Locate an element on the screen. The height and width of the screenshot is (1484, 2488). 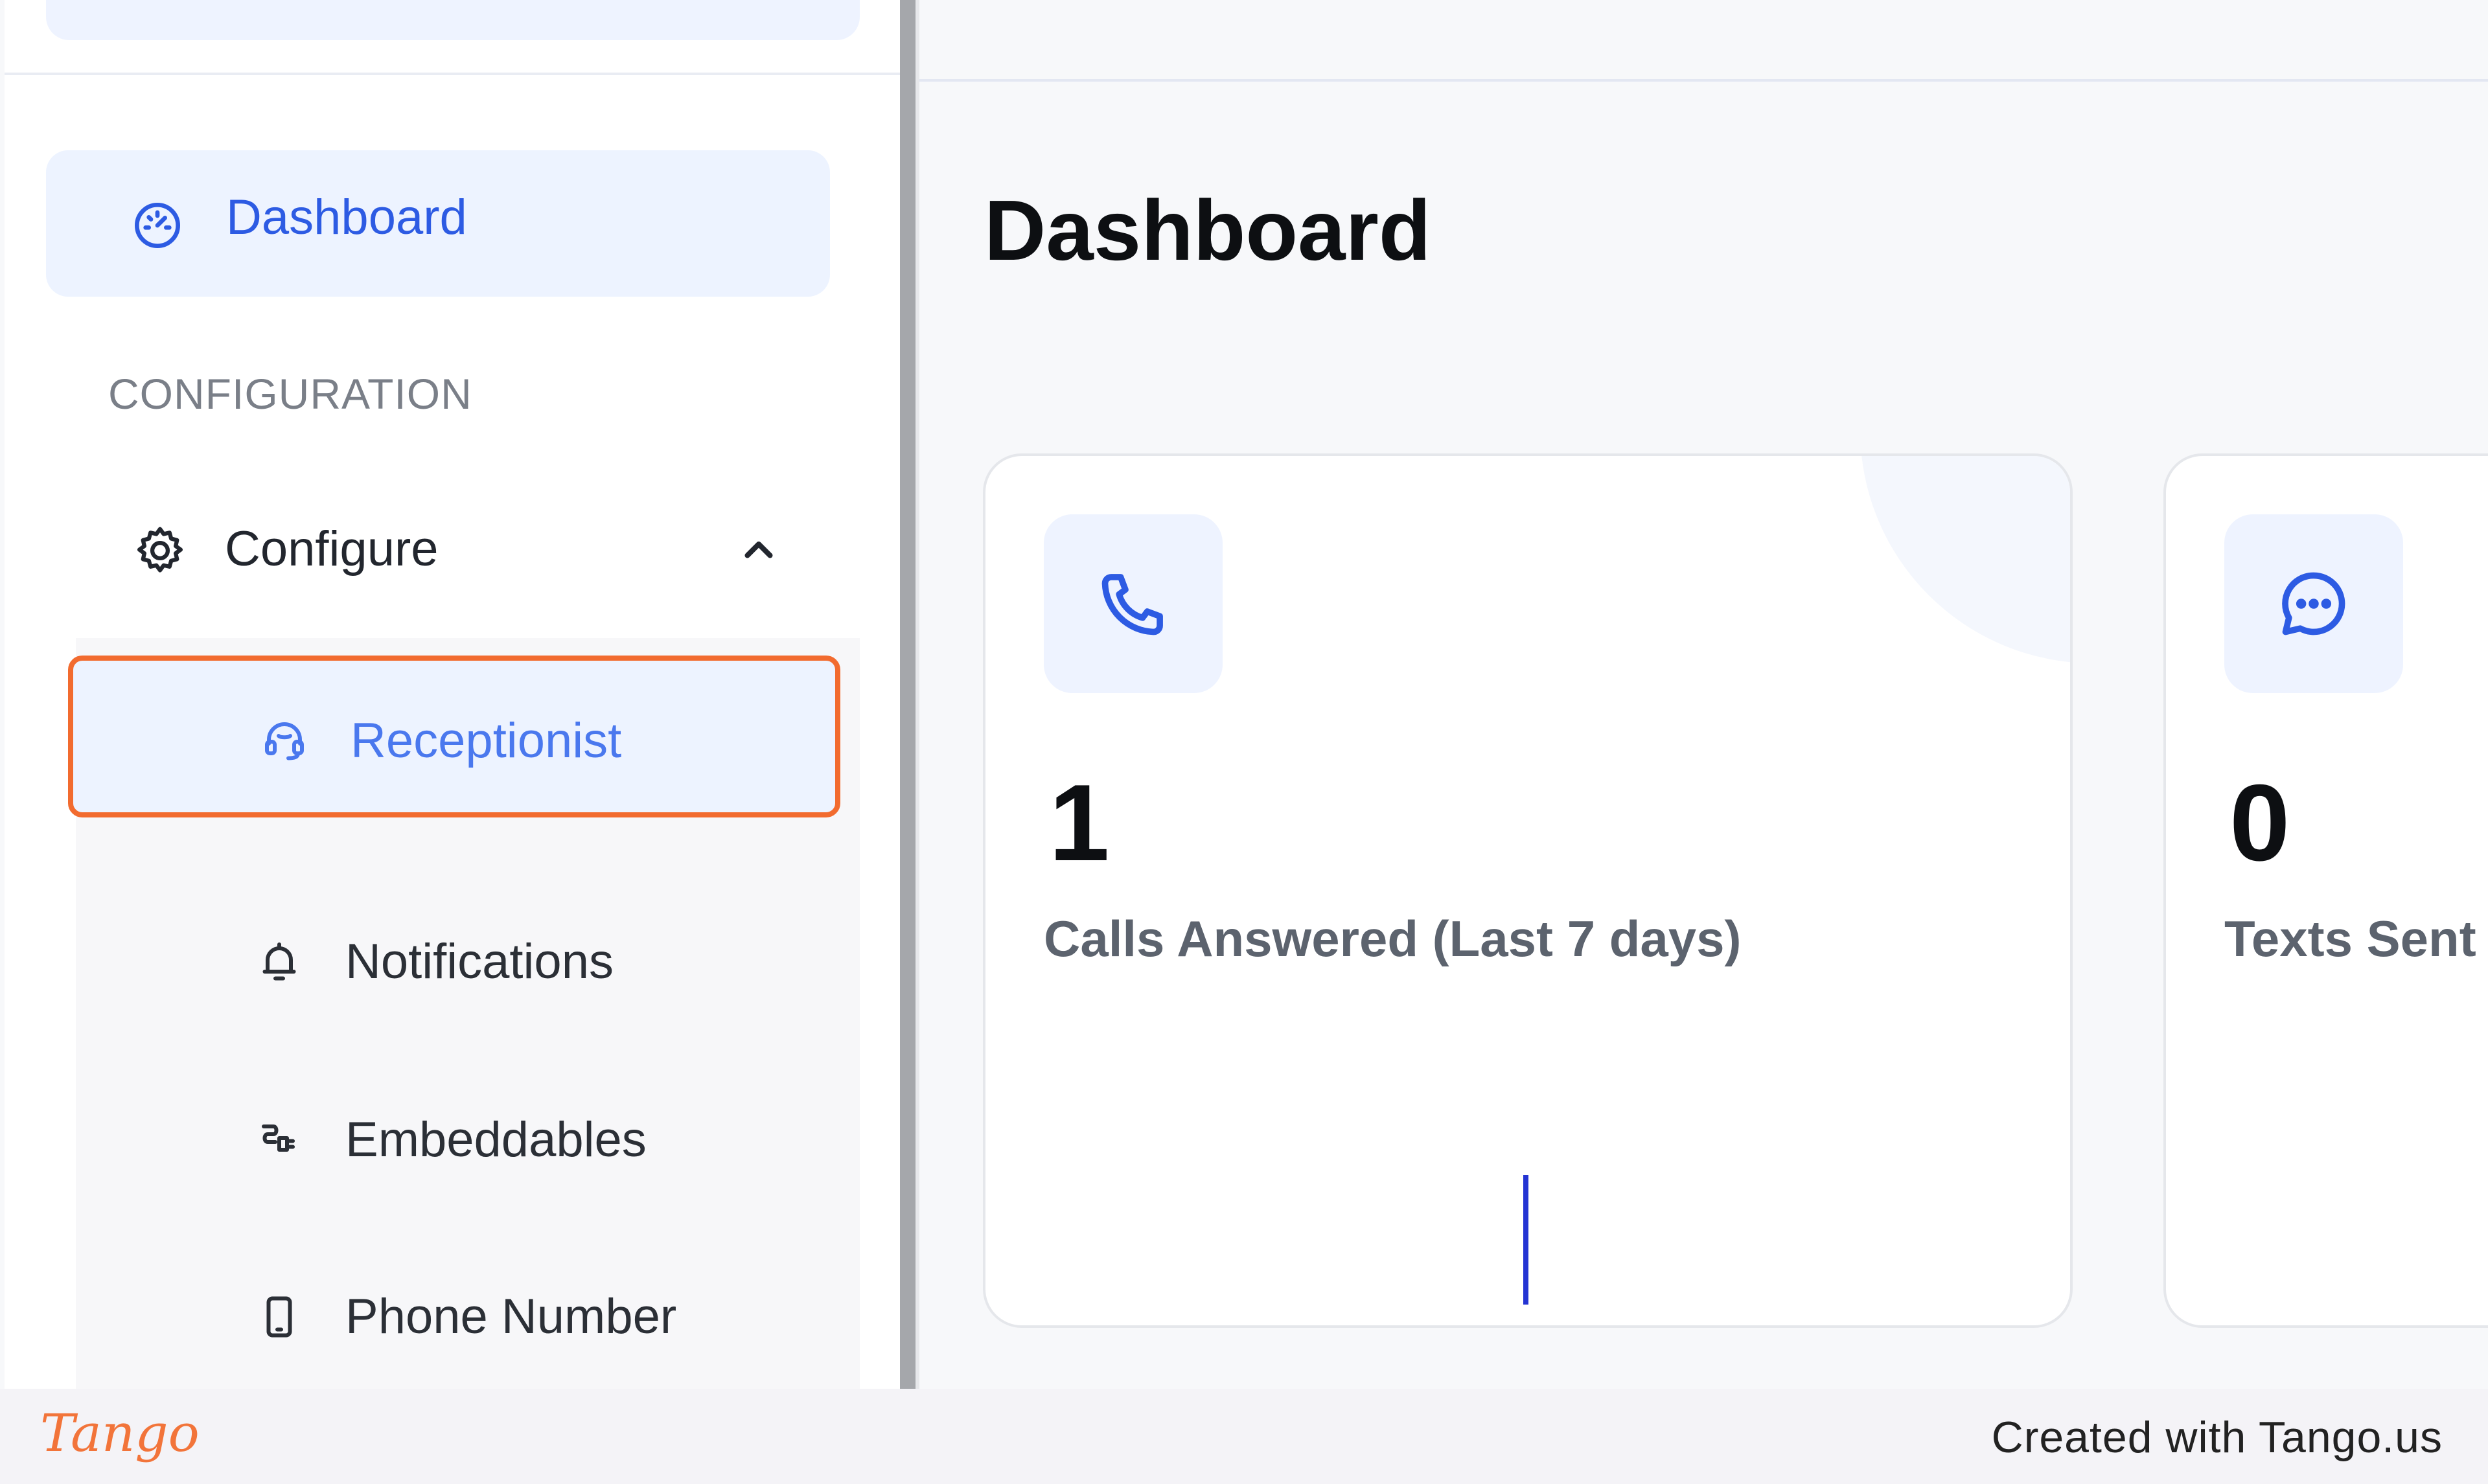
sidebar-item-configure: Configure is located at coordinates (438, 550).